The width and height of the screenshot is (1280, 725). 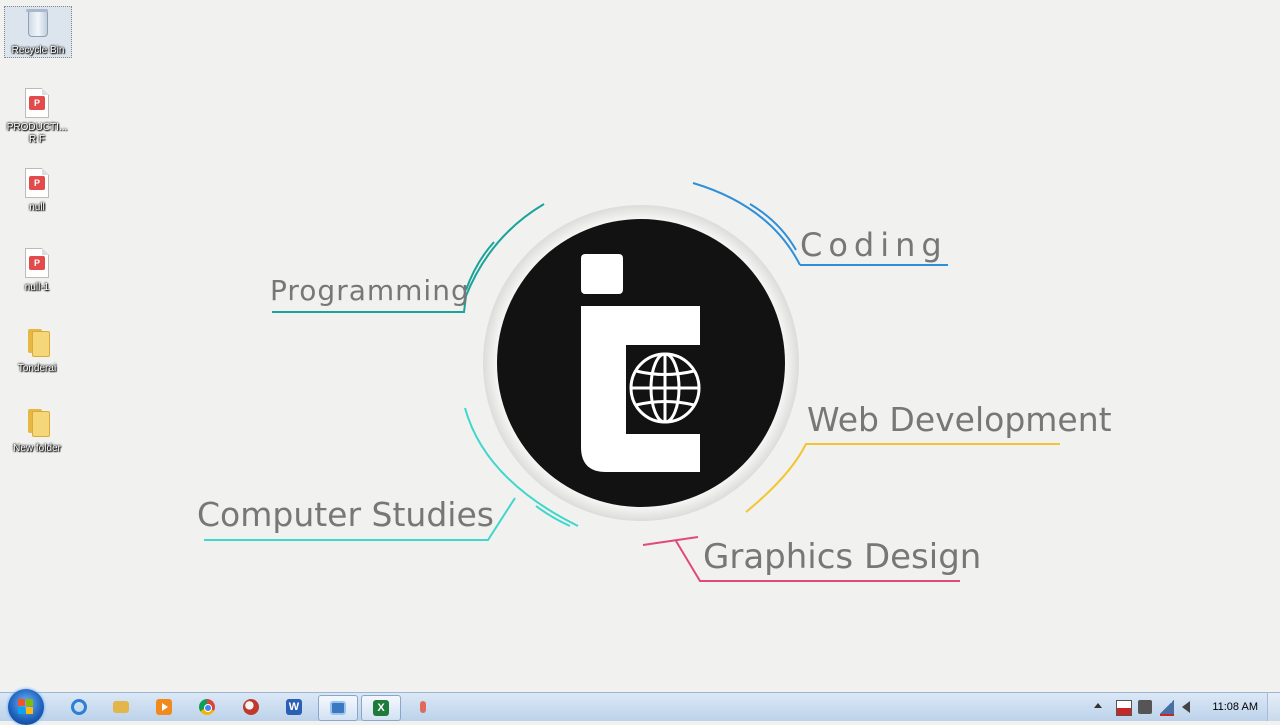 What do you see at coordinates (959, 419) in the screenshot?
I see `label-web-development: Web Development` at bounding box center [959, 419].